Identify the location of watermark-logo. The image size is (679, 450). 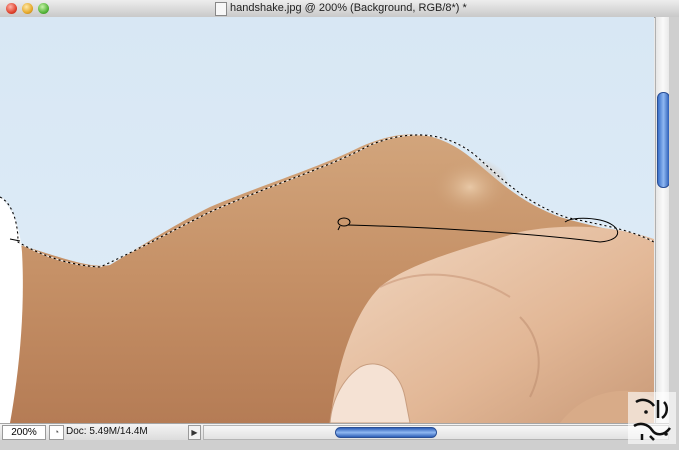
(652, 418).